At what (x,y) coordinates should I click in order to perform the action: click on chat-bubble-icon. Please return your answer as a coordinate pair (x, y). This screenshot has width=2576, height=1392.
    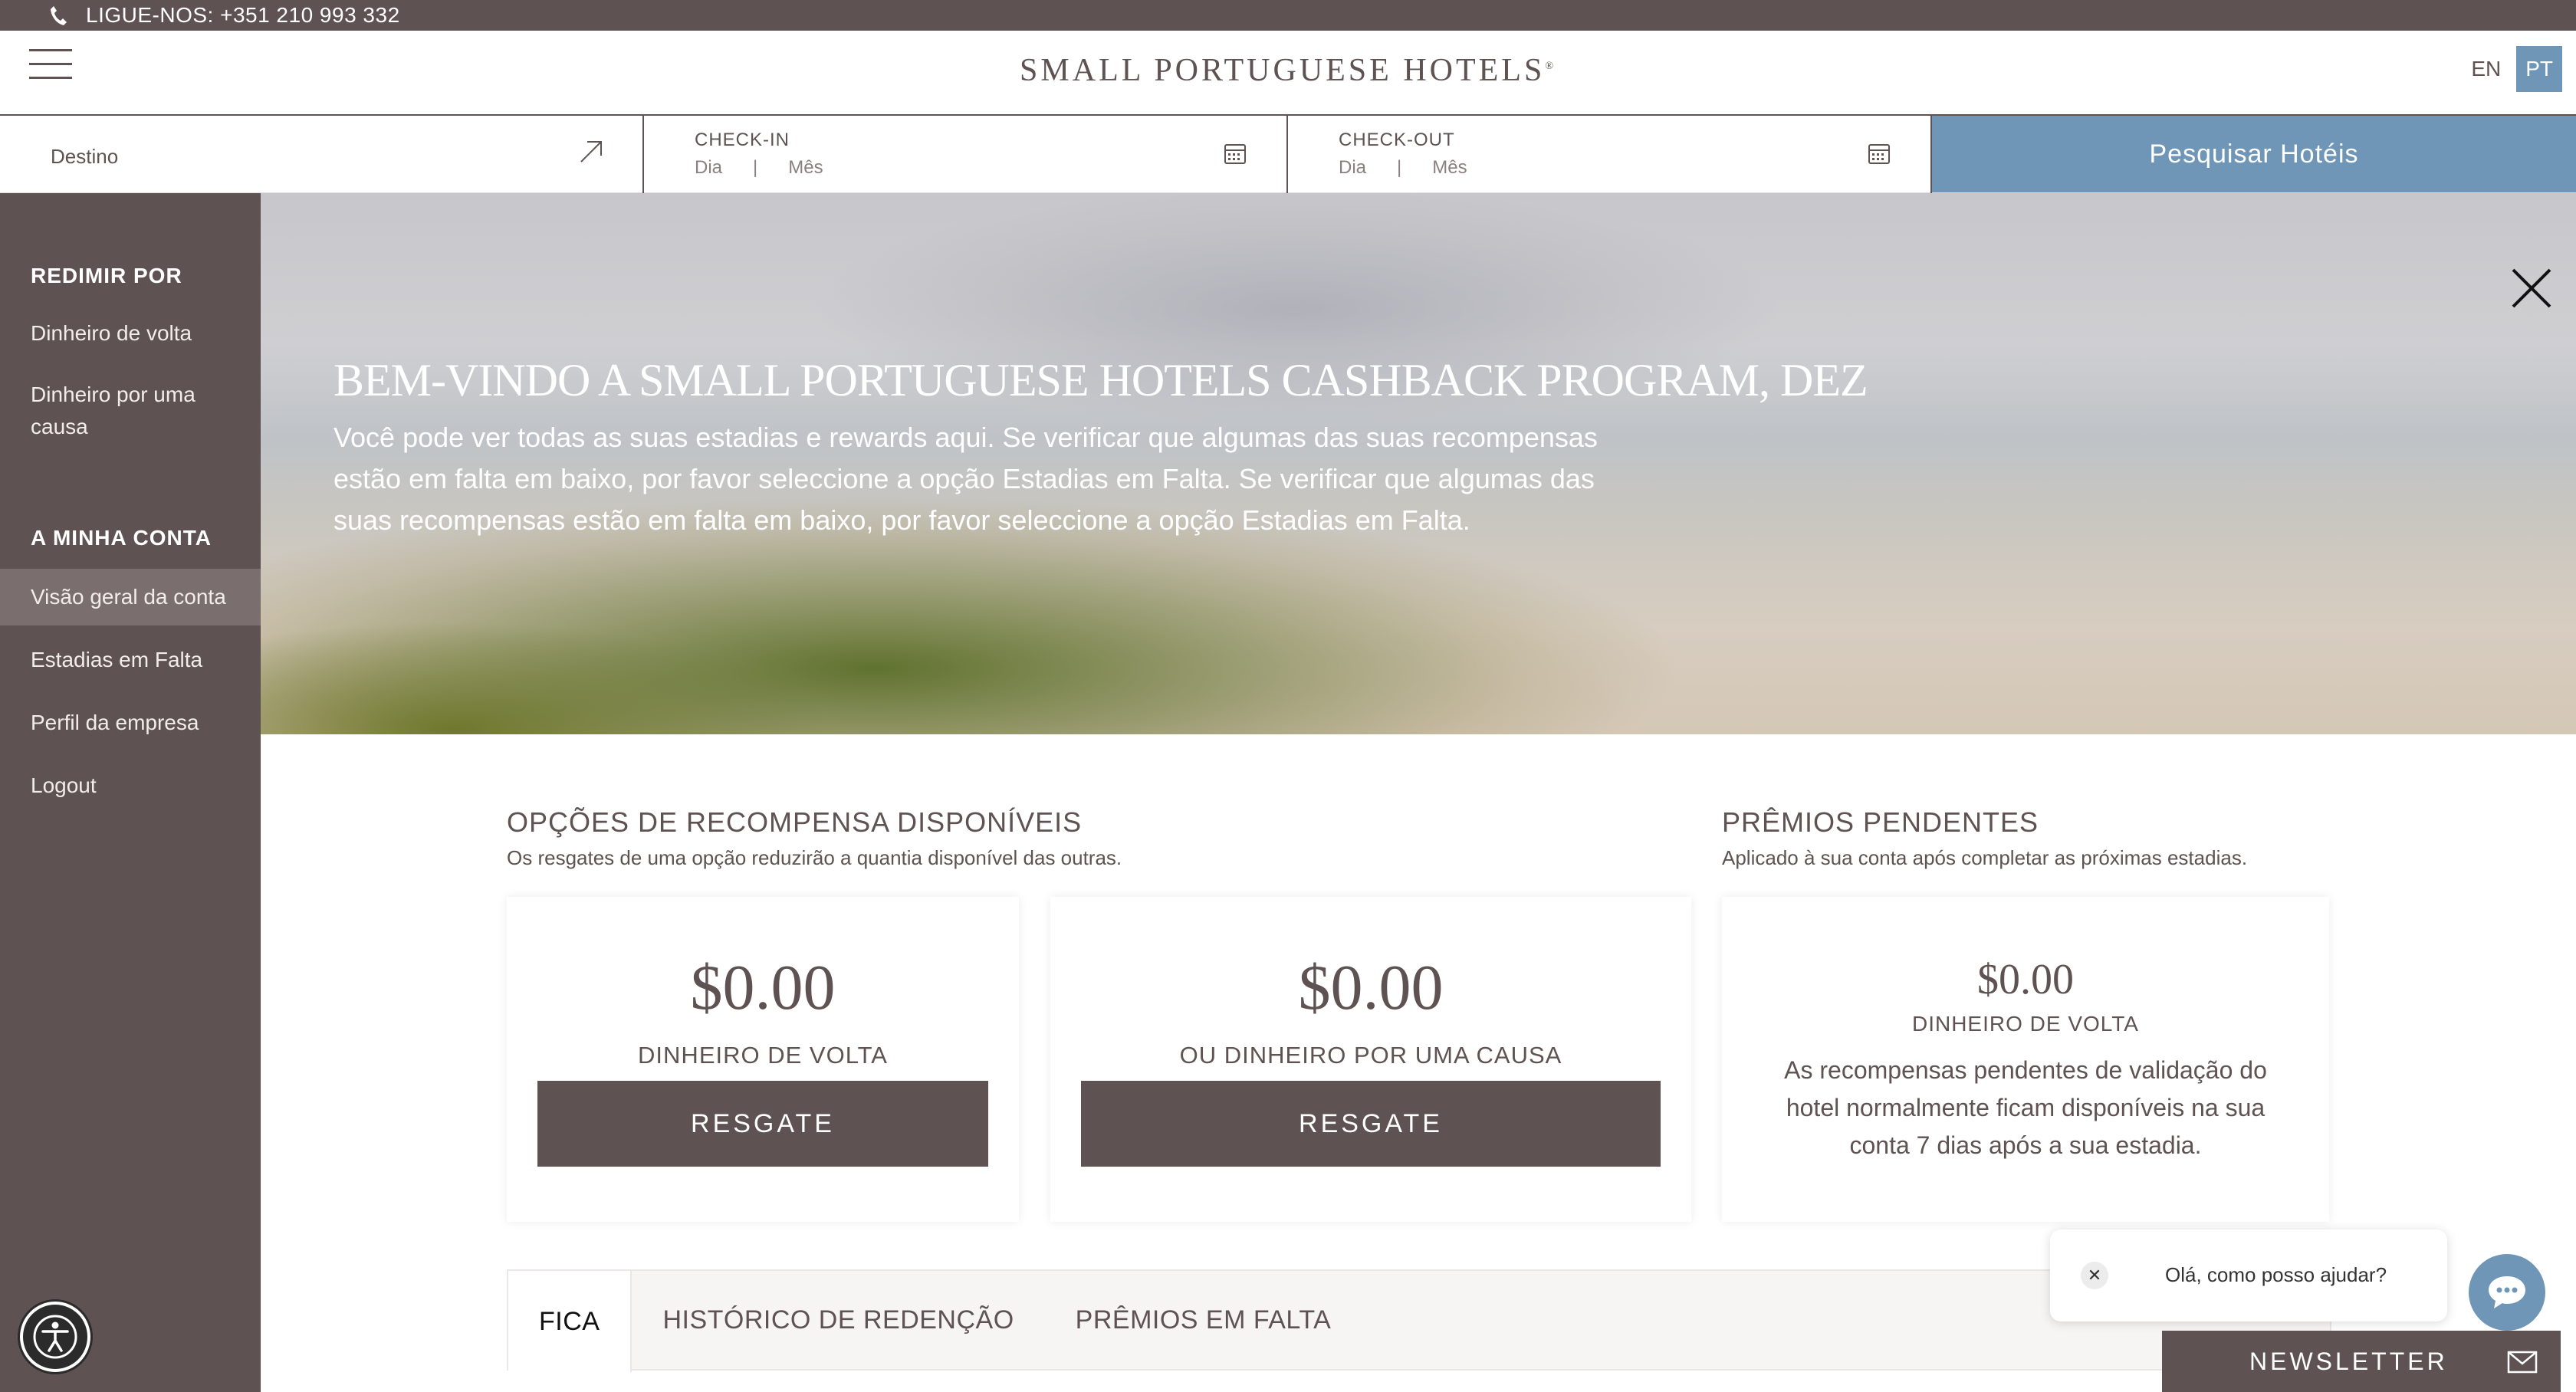
    Looking at the image, I should click on (2507, 1292).